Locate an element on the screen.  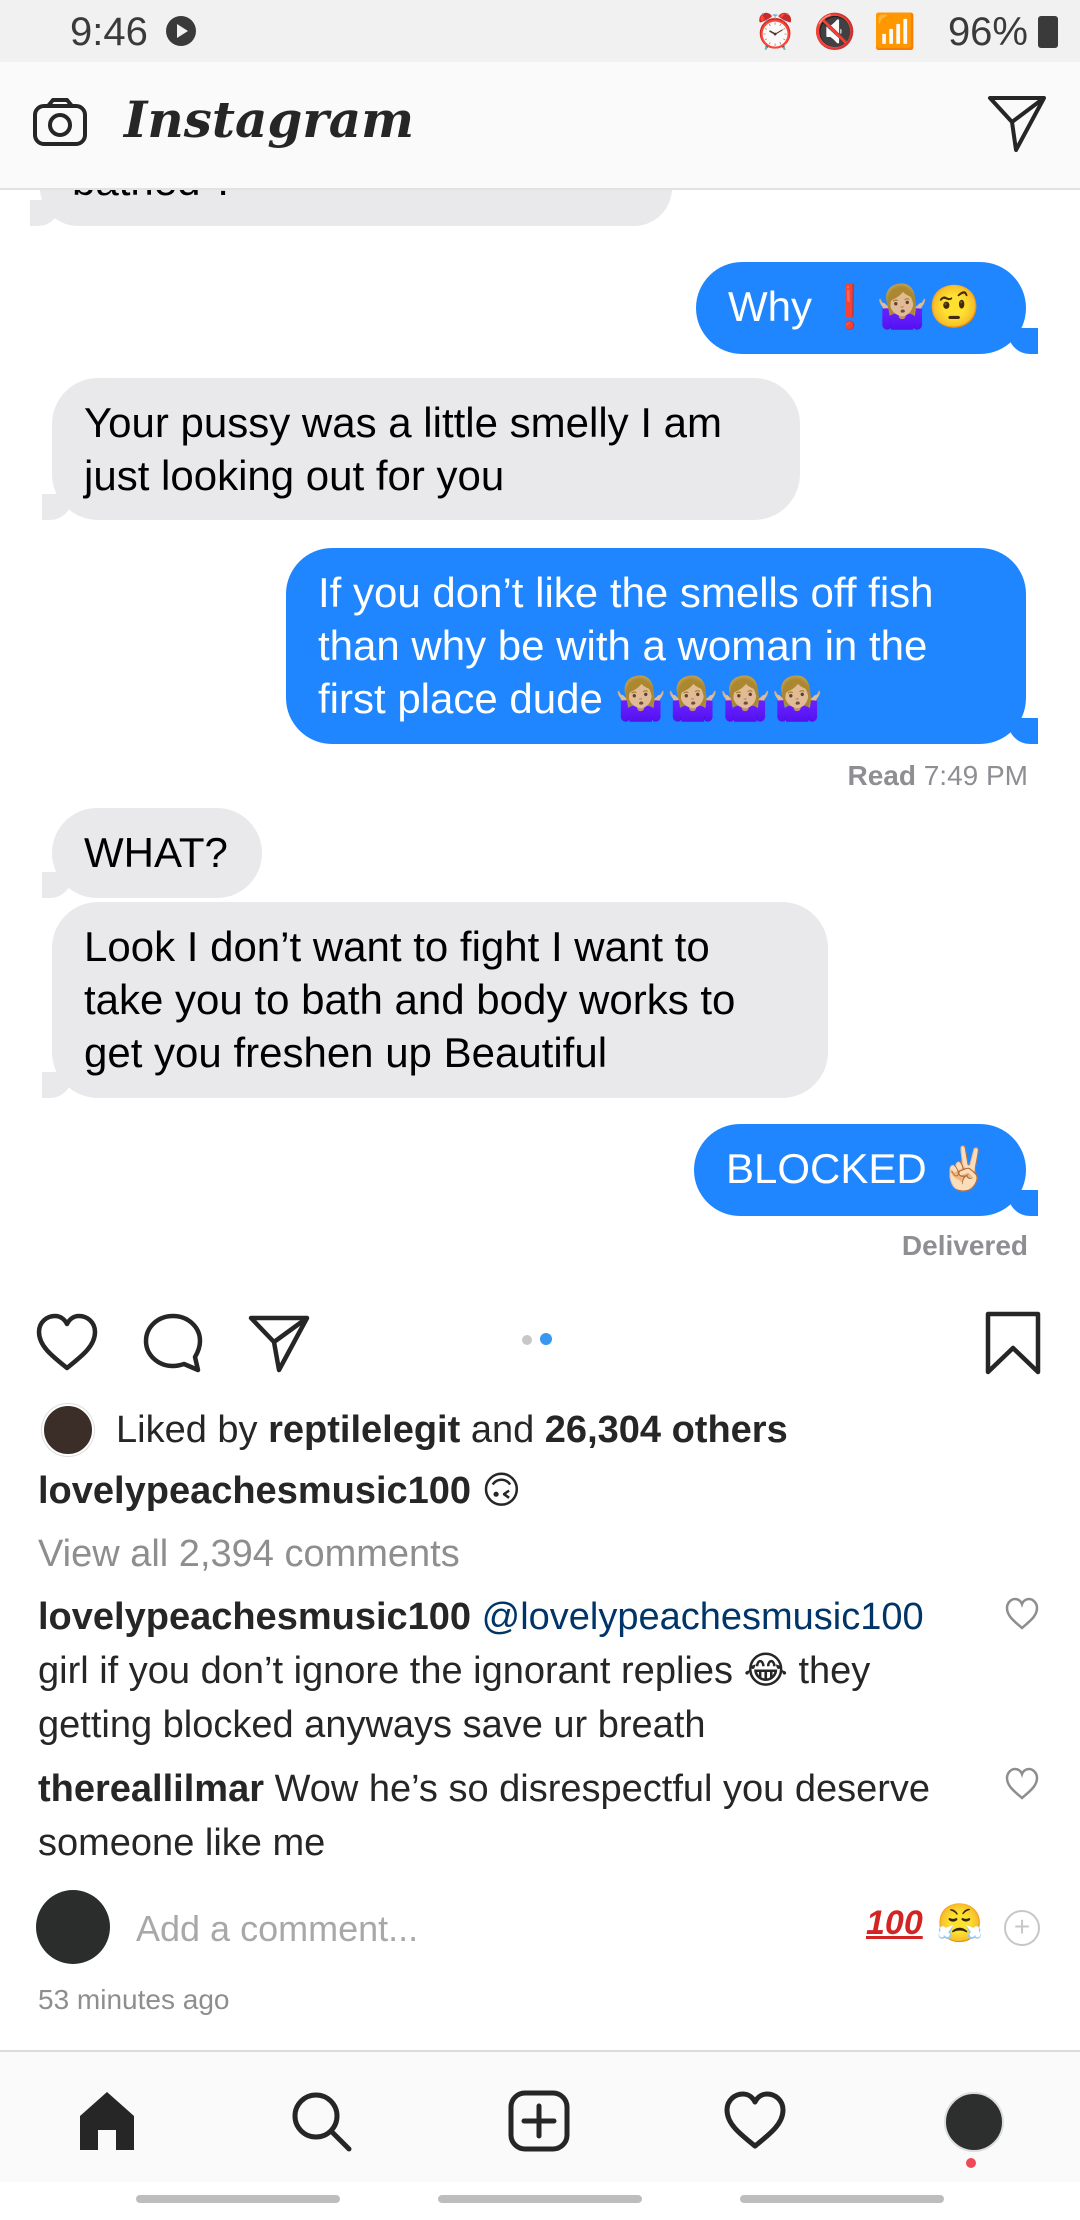
status-bar: 9:46 ⏰ 🔇 📶 96% is located at coordinates (540, 31).